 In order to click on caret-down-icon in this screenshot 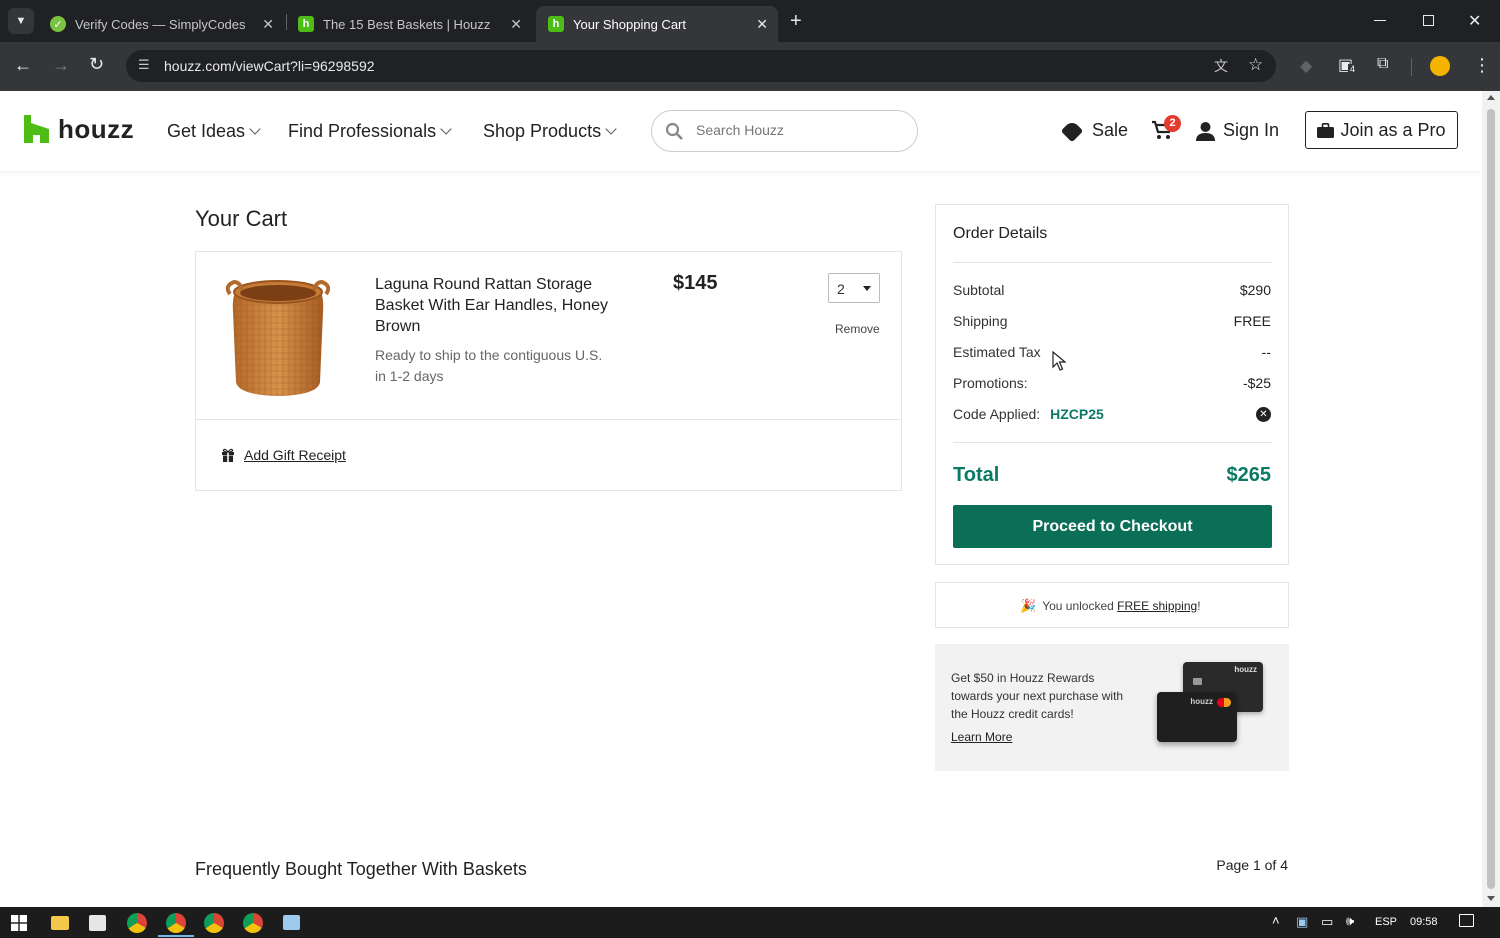, I will do `click(867, 288)`.